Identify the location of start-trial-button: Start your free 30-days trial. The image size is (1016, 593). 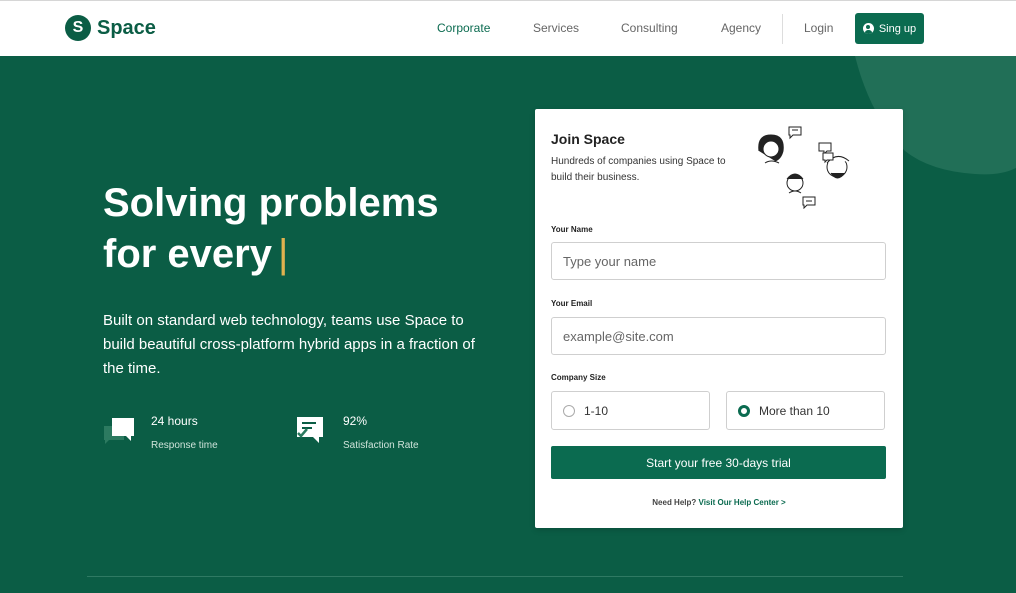
(718, 462).